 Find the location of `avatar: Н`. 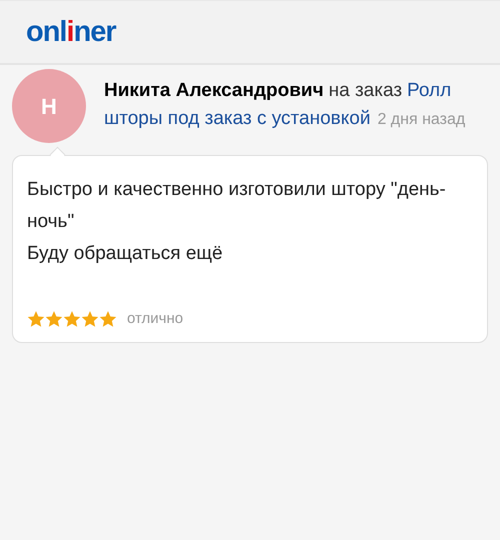

avatar: Н is located at coordinates (49, 106).